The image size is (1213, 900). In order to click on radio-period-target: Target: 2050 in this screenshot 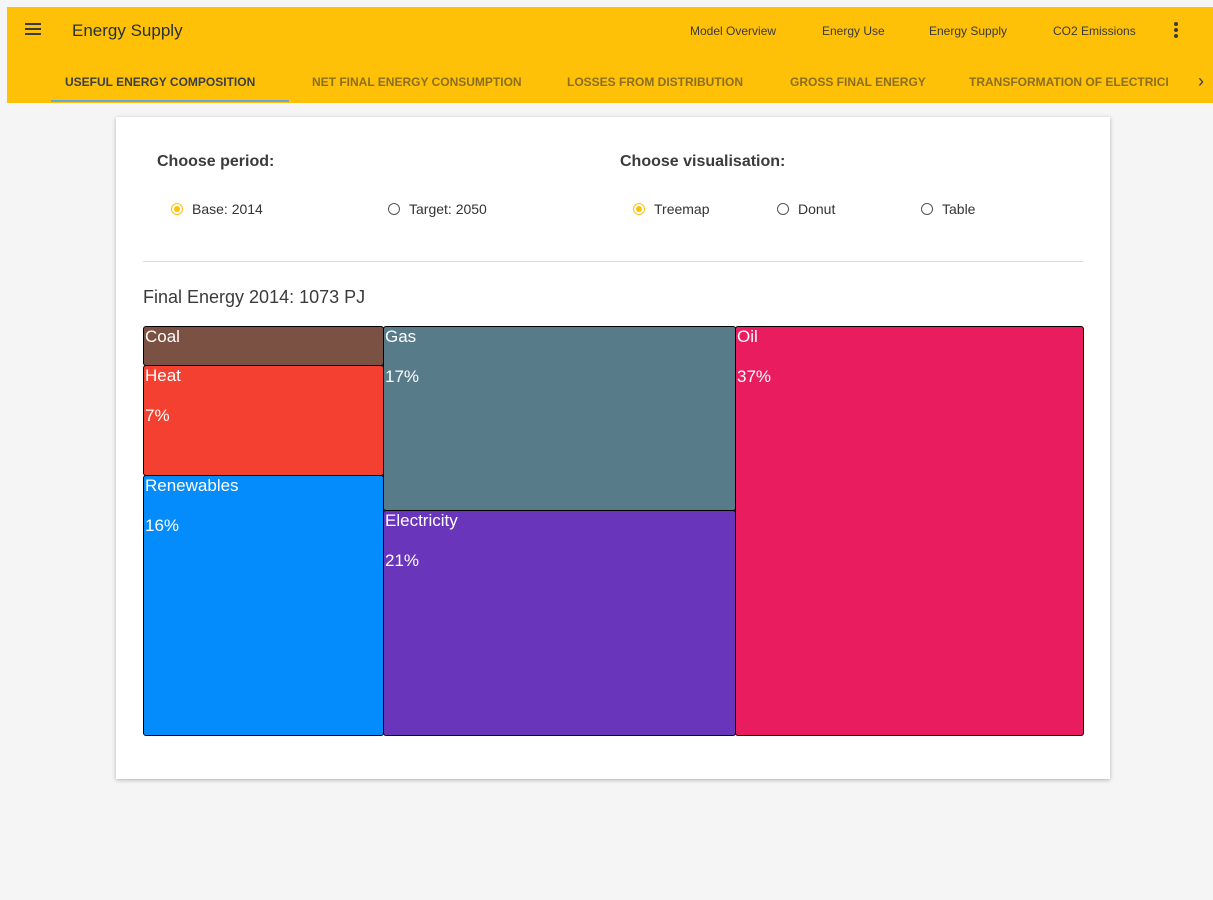, I will do `click(437, 209)`.